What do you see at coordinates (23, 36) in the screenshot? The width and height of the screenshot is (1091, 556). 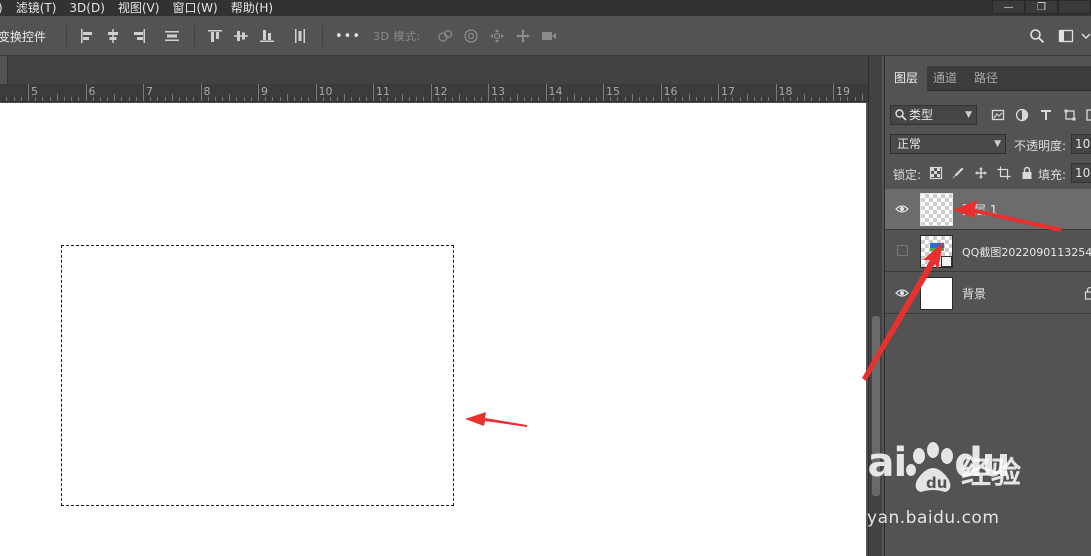 I see `show-transform-controls-label: 变换控件` at bounding box center [23, 36].